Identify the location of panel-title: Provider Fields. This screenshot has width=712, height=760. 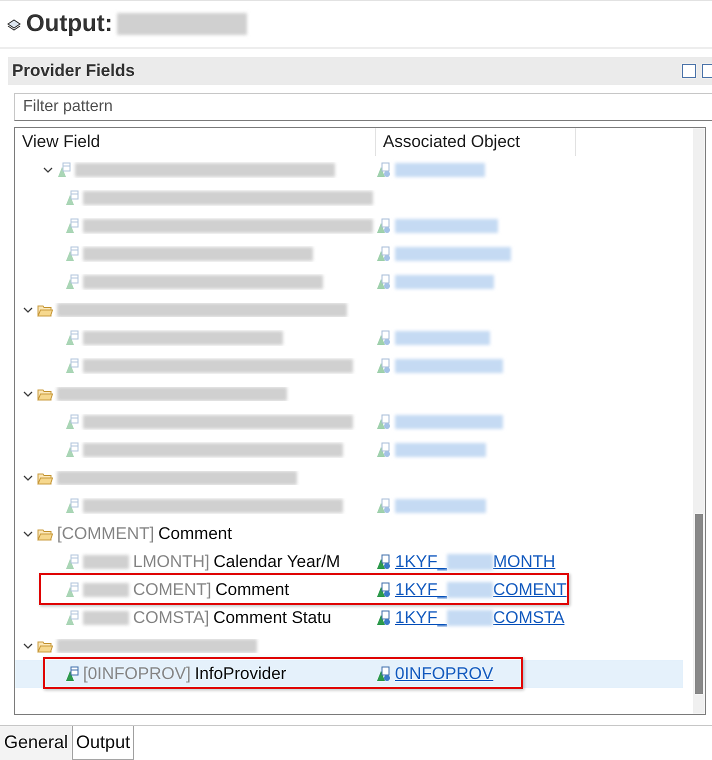
(73, 71).